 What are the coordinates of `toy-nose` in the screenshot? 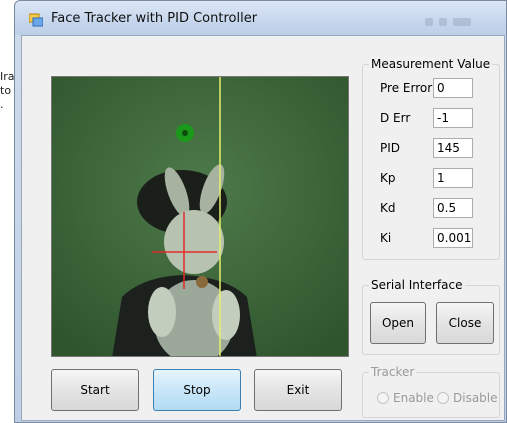 It's located at (202, 282).